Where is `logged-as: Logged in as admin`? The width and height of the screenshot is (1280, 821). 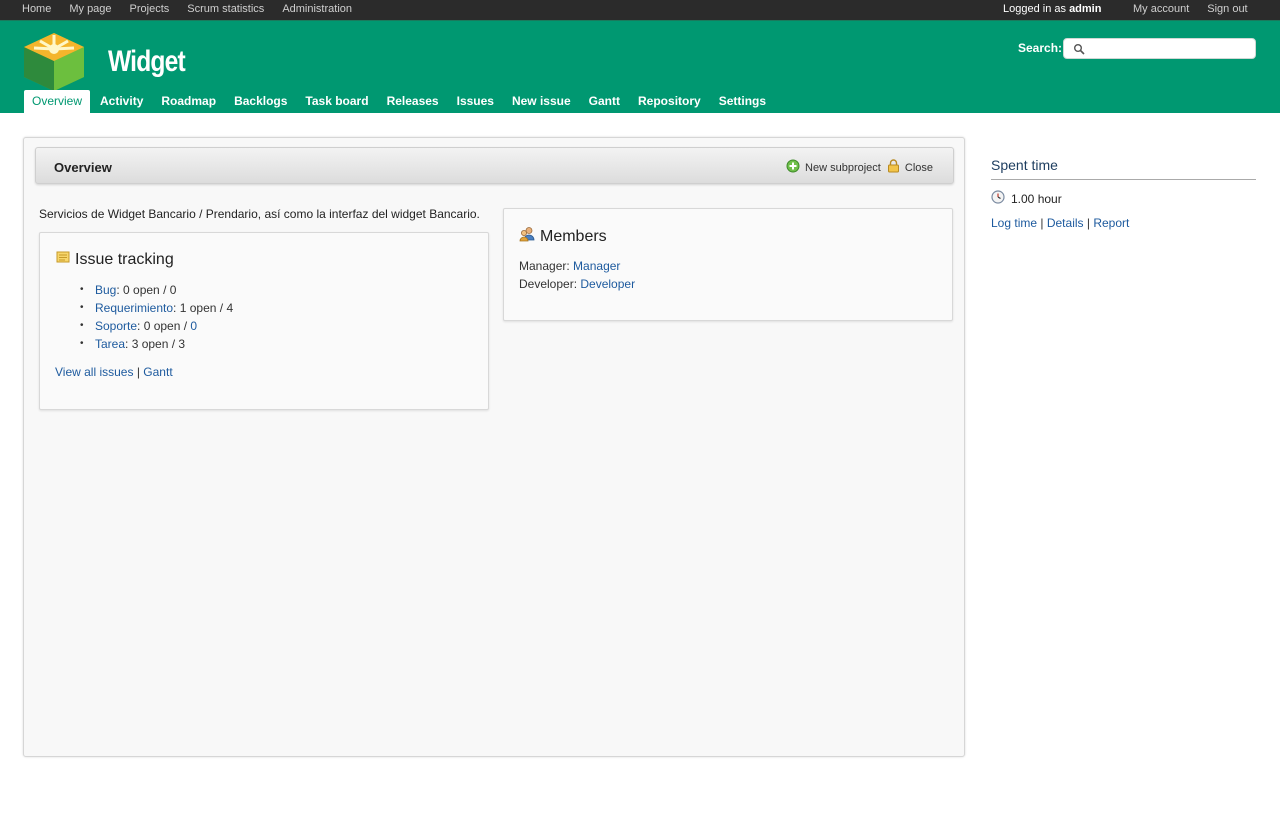
logged-as: Logged in as admin is located at coordinates (1052, 9).